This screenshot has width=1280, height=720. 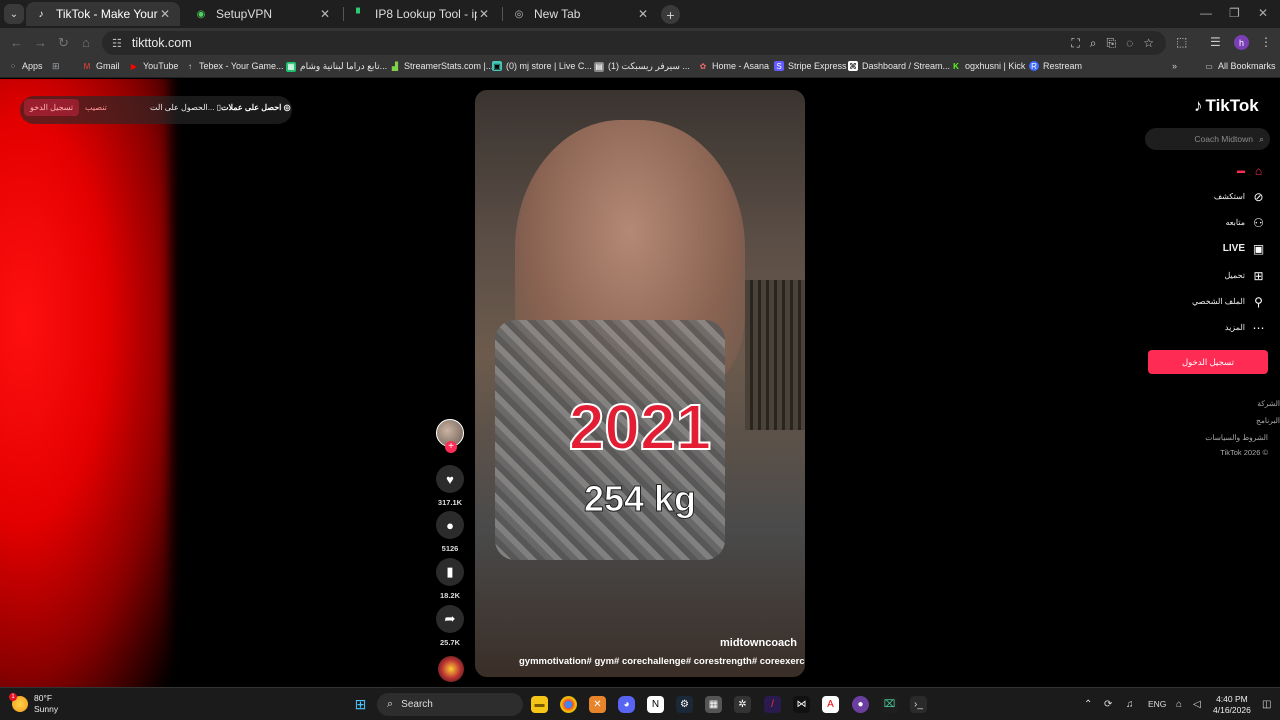 What do you see at coordinates (422, 14) in the screenshot?
I see `tab-ip8: ▘ IP8 Lookup Tool - ip8 ✕` at bounding box center [422, 14].